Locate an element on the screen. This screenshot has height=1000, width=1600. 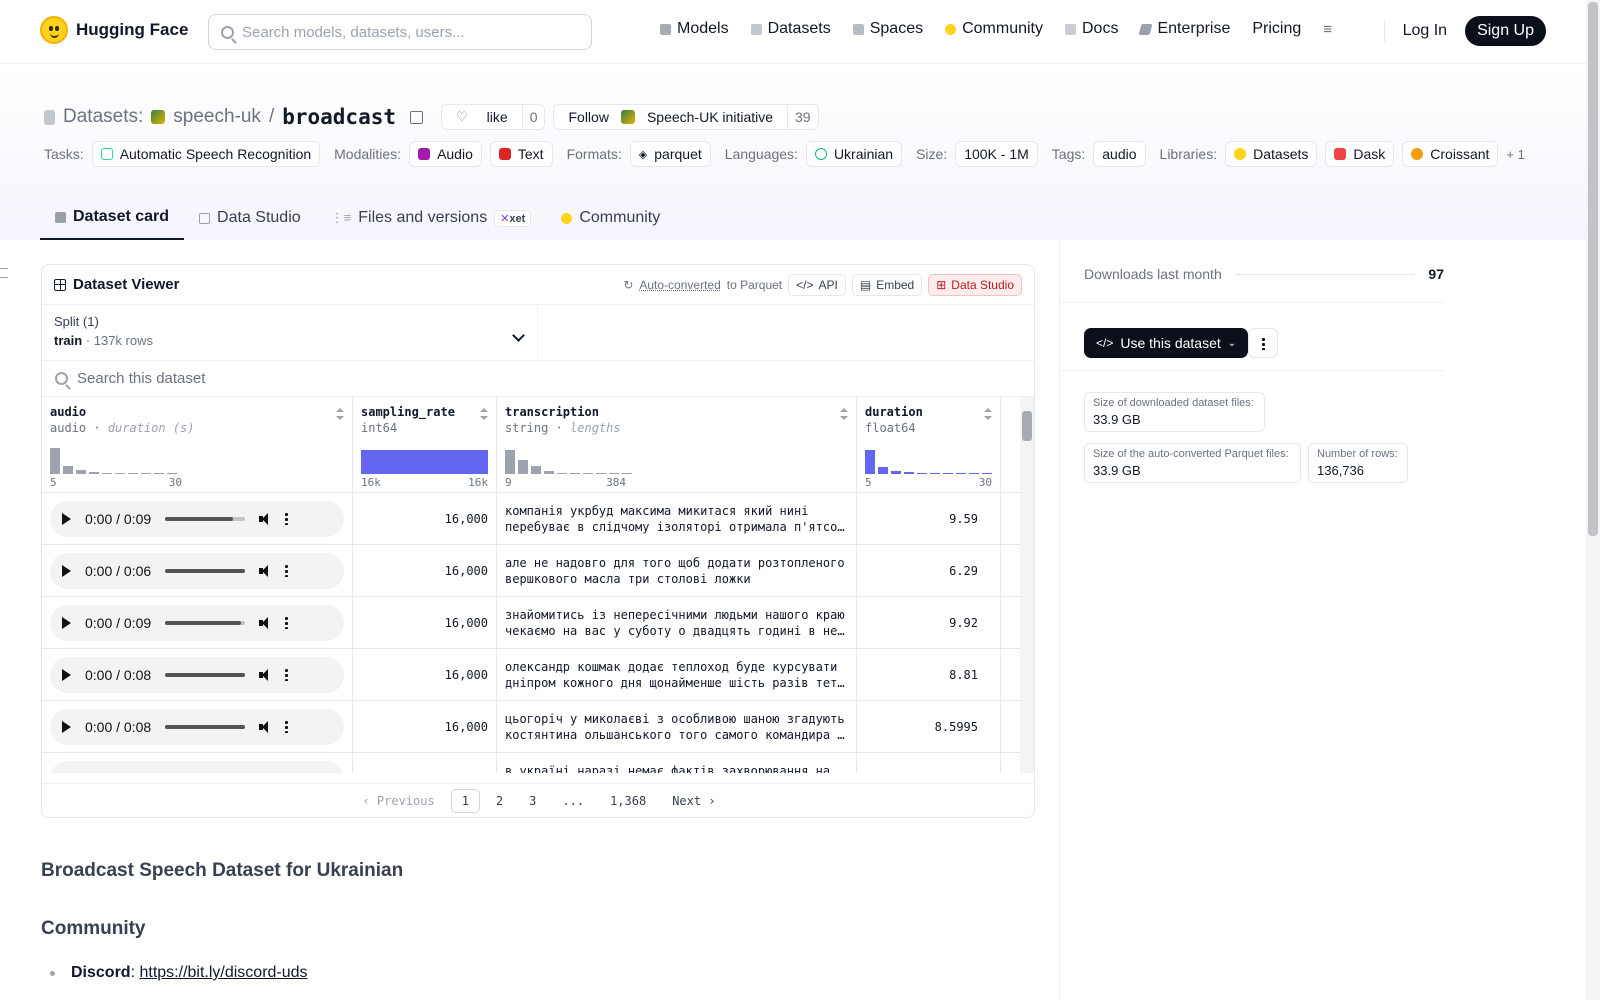
nav-community: Community is located at coordinates (994, 29).